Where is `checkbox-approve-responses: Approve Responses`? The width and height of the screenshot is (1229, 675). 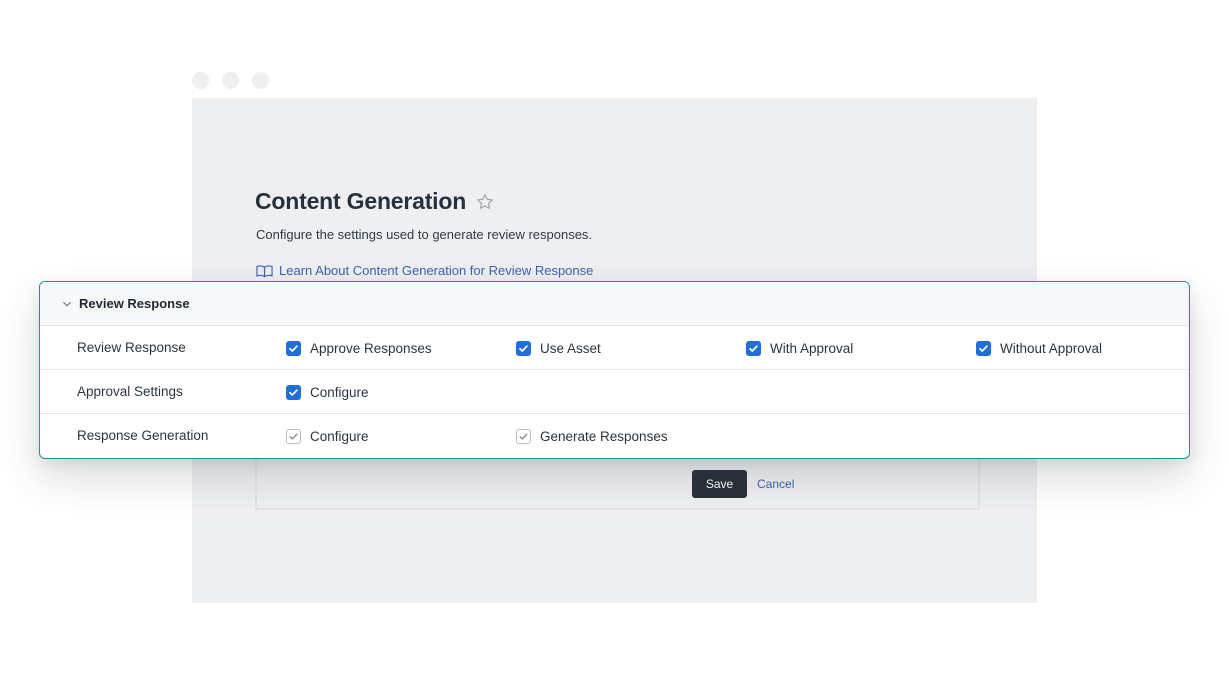
checkbox-approve-responses: Approve Responses is located at coordinates (359, 348).